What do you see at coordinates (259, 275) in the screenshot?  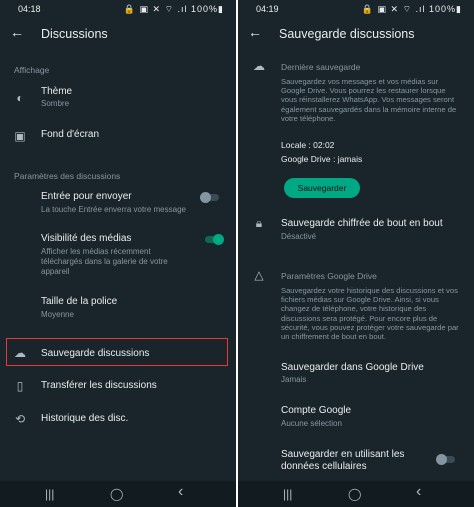 I see `google-drive-icon: △` at bounding box center [259, 275].